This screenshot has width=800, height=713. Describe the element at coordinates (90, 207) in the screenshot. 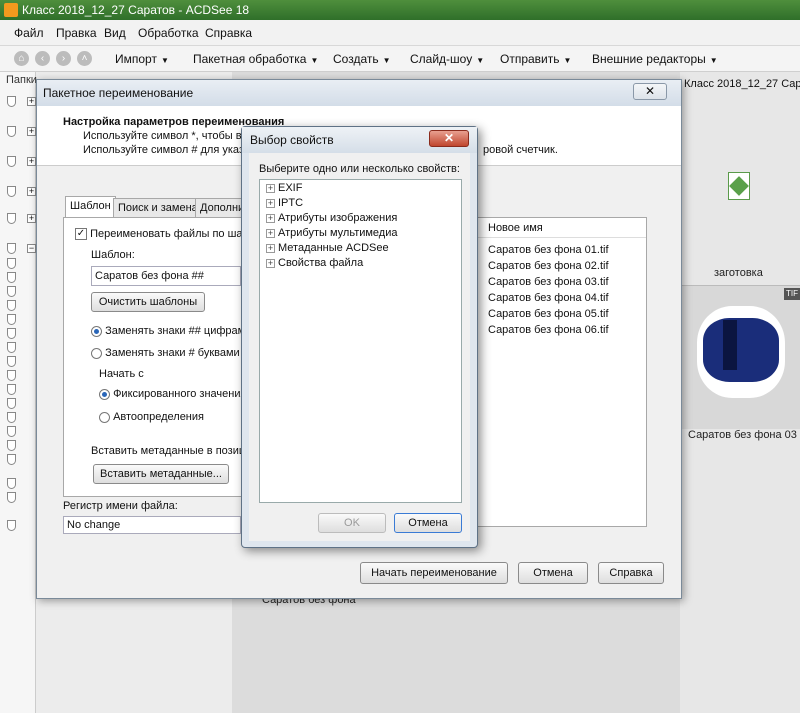

I see `tab-template: Шаблон` at that location.